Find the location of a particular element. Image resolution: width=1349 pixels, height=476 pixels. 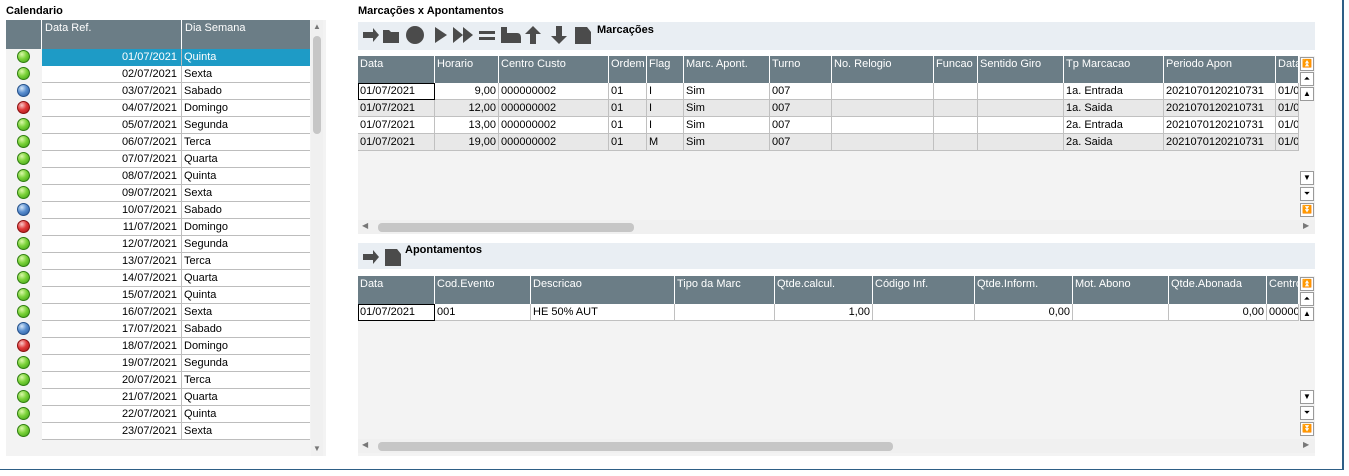

apontamentos-cell: 01/07/2021 is located at coordinates (396, 312).